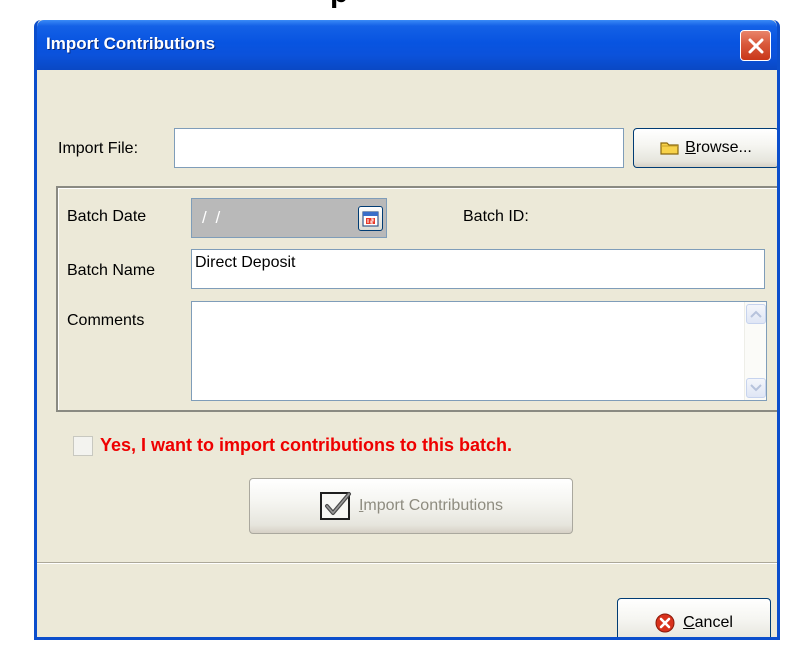  What do you see at coordinates (111, 270) in the screenshot?
I see `batch-name-label: Batch Name` at bounding box center [111, 270].